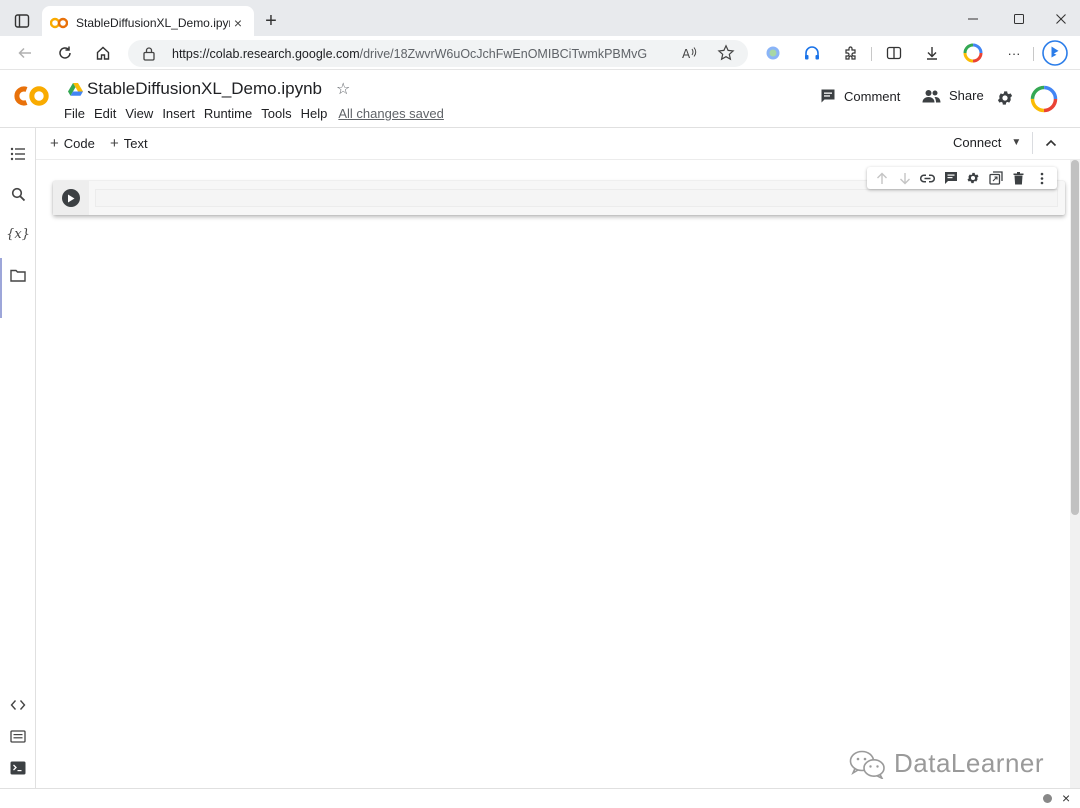 Image resolution: width=1080 pixels, height=808 pixels. Describe the element at coordinates (540, 798) in the screenshot. I see `status-bar: ×` at that location.